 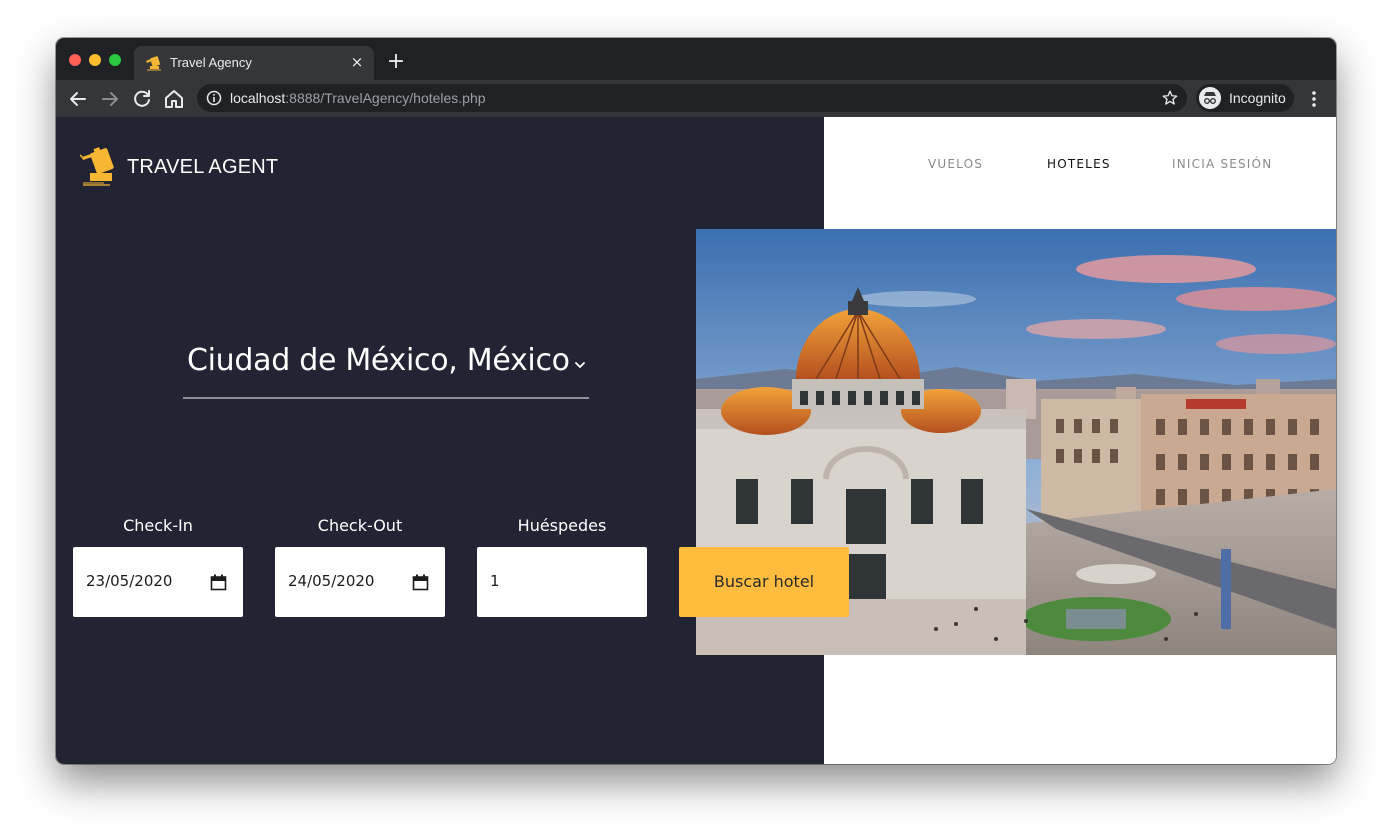 What do you see at coordinates (357, 62) in the screenshot?
I see `tab-close-icon: ×` at bounding box center [357, 62].